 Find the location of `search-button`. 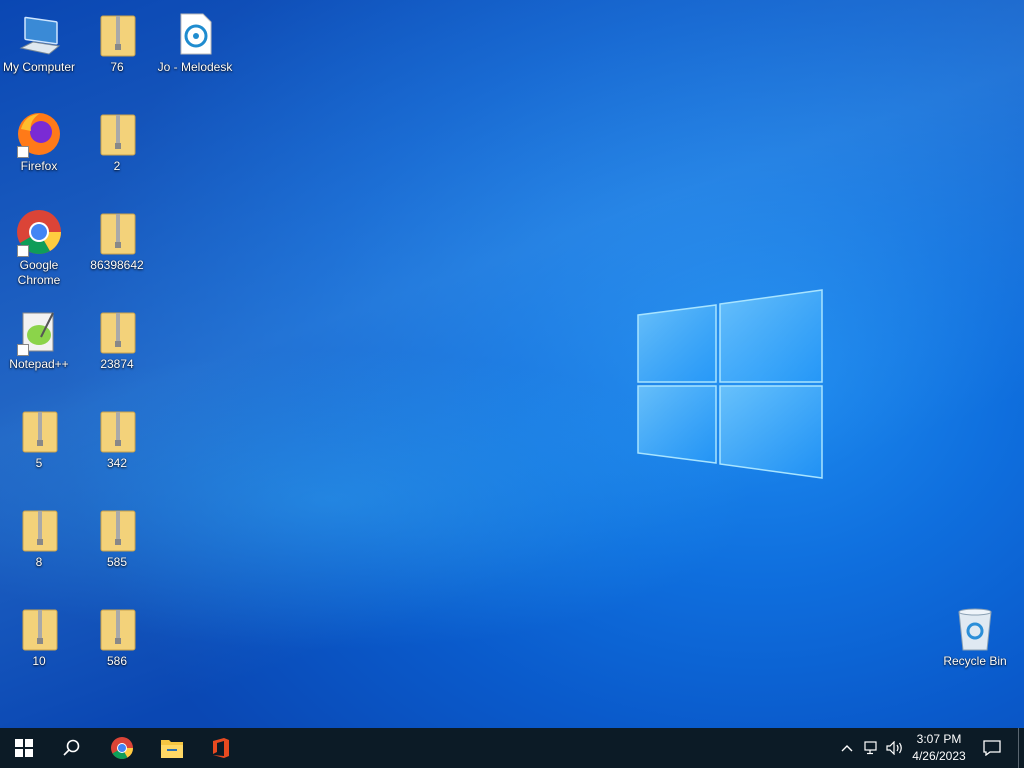

search-button is located at coordinates (72, 748).